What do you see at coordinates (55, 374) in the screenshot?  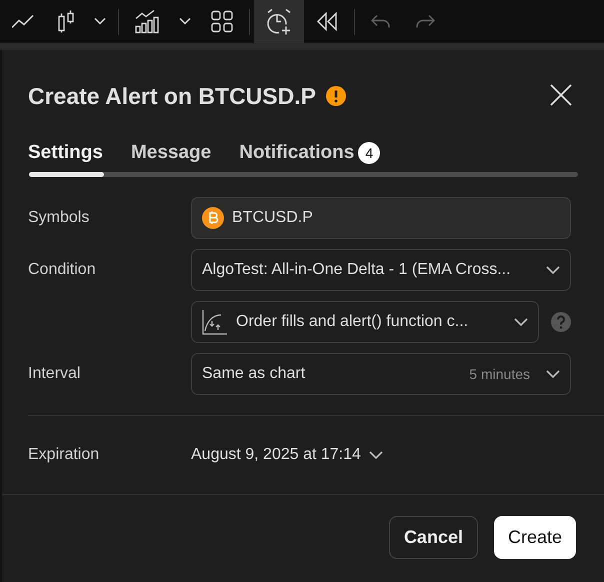 I see `field-label: Interval` at bounding box center [55, 374].